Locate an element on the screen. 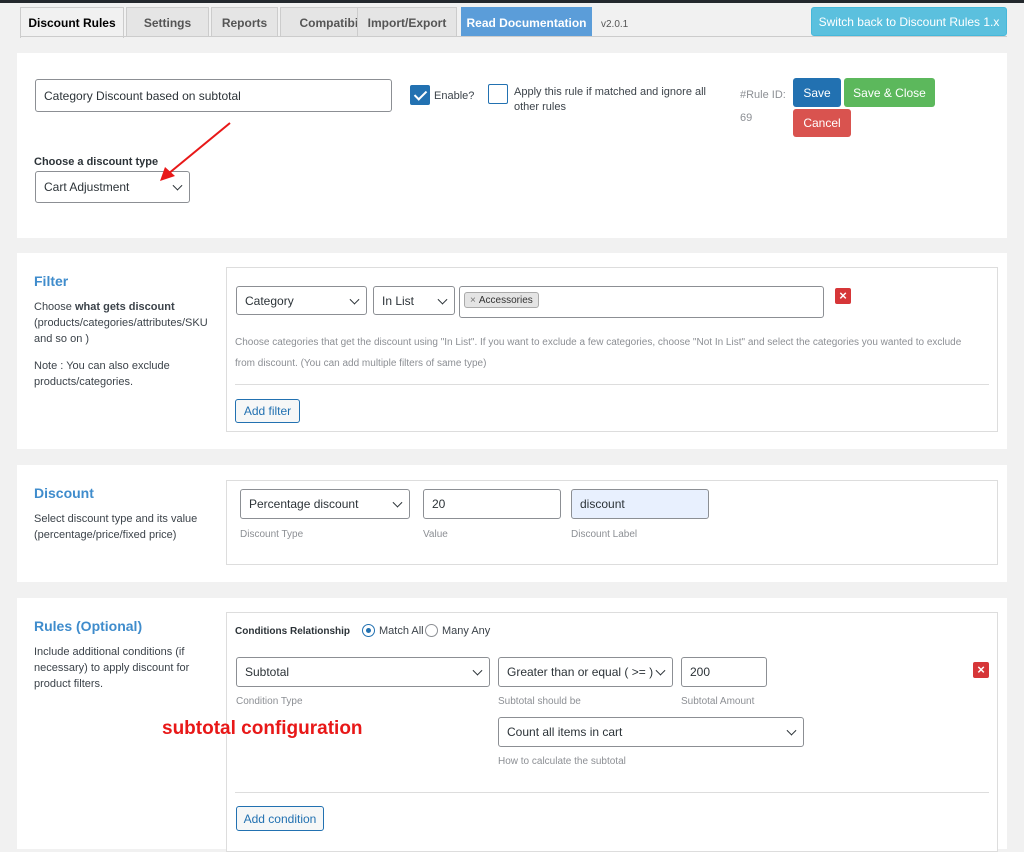 The width and height of the screenshot is (1024, 852). calc-method-value: Count all items in cart is located at coordinates (565, 732).